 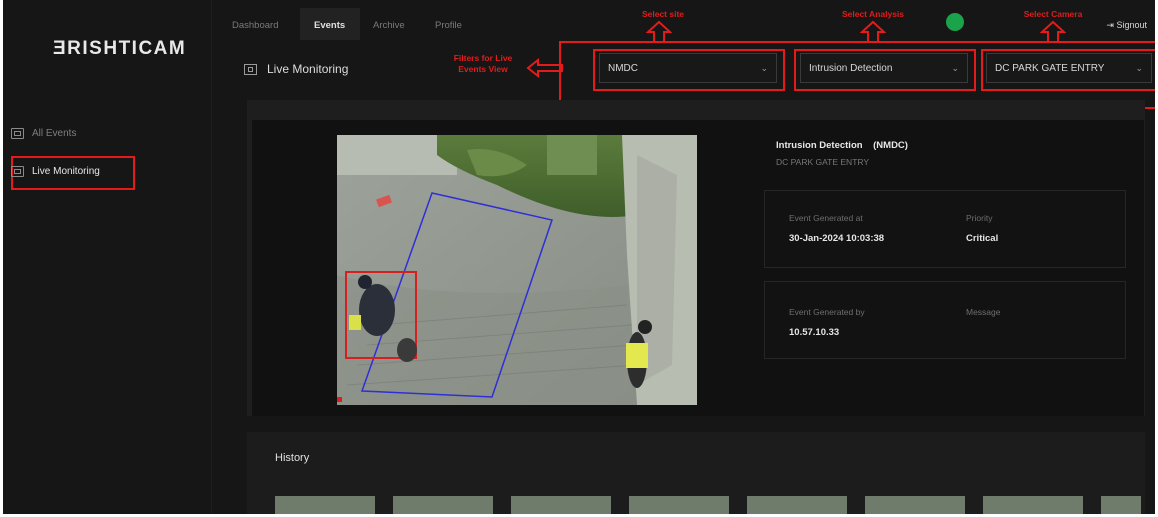 I want to click on generated-by-value: 10.57.10.33, so click(x=814, y=332).